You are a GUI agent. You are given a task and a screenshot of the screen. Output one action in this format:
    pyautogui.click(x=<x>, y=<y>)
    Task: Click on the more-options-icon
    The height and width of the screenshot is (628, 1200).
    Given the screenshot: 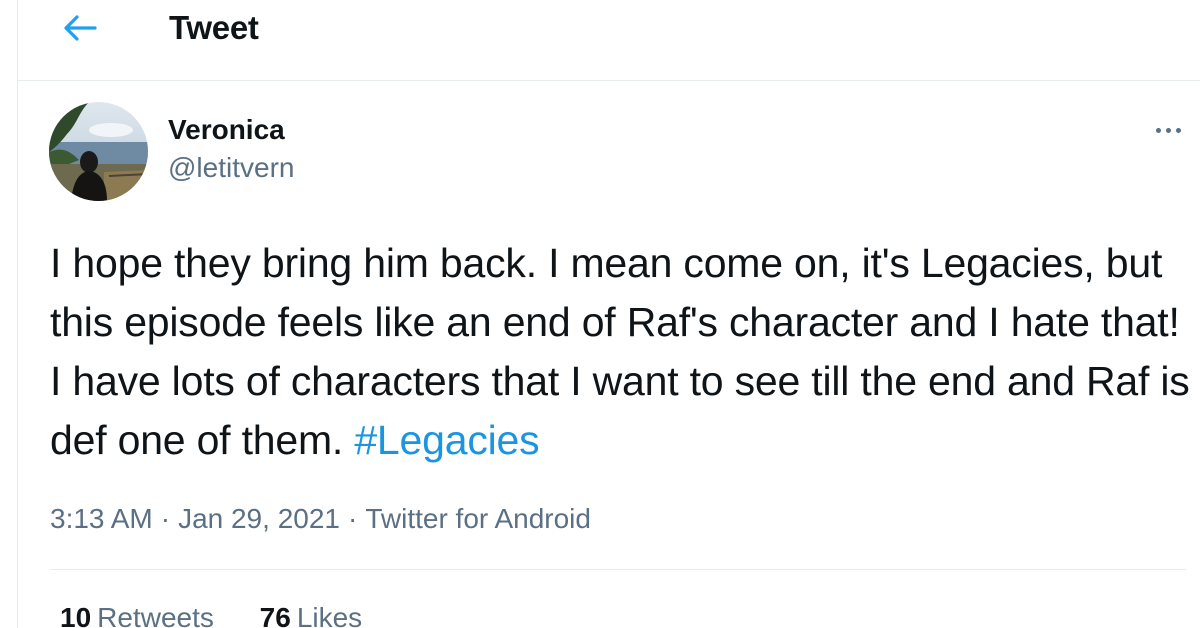 What is the action you would take?
    pyautogui.click(x=1158, y=130)
    